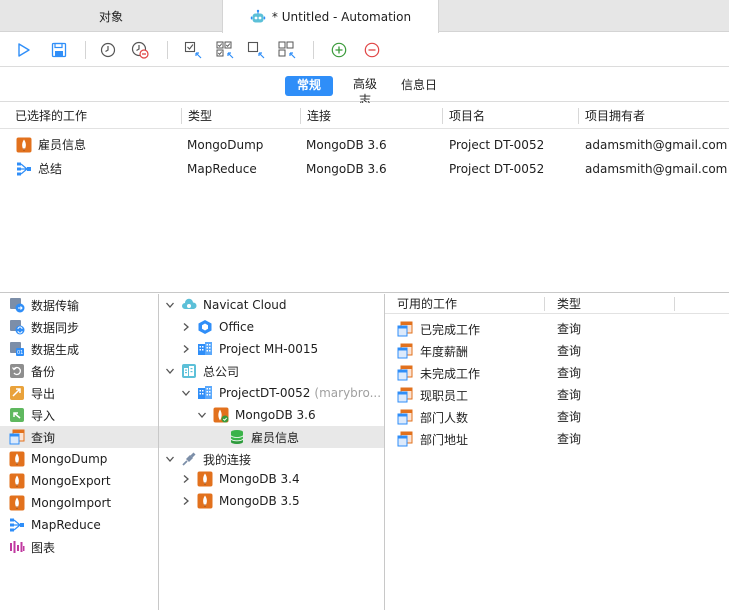 This screenshot has height=610, width=729. What do you see at coordinates (79, 393) in the screenshot?
I see `category-export: 导出` at bounding box center [79, 393].